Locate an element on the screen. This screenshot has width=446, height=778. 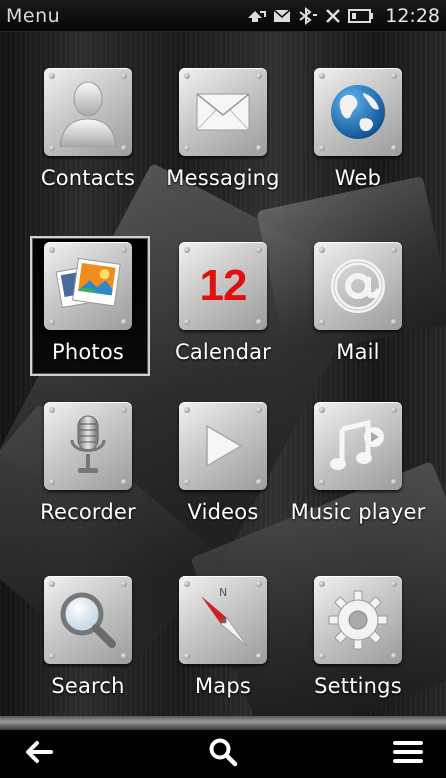
options-menu-button is located at coordinates (408, 754).